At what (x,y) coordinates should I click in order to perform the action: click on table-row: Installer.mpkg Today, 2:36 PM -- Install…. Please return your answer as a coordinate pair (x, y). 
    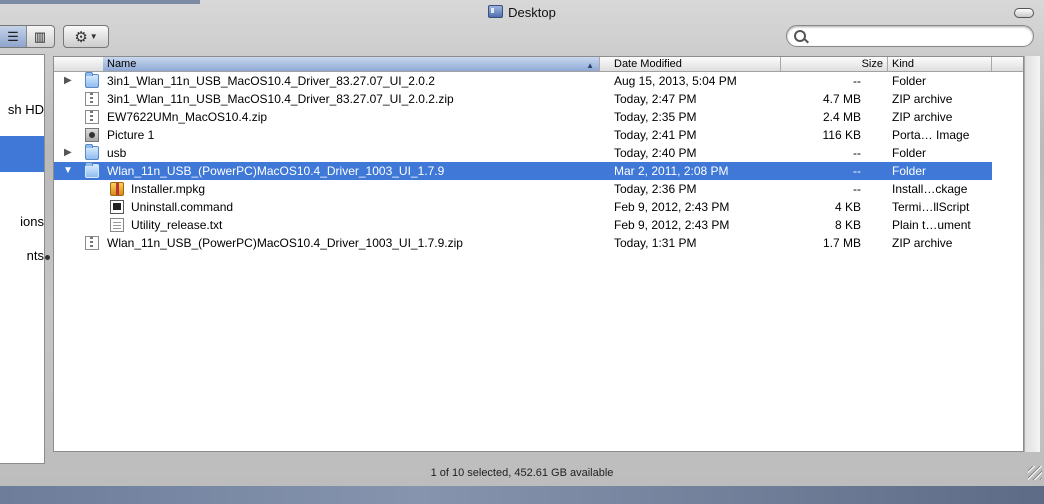
    Looking at the image, I should click on (523, 189).